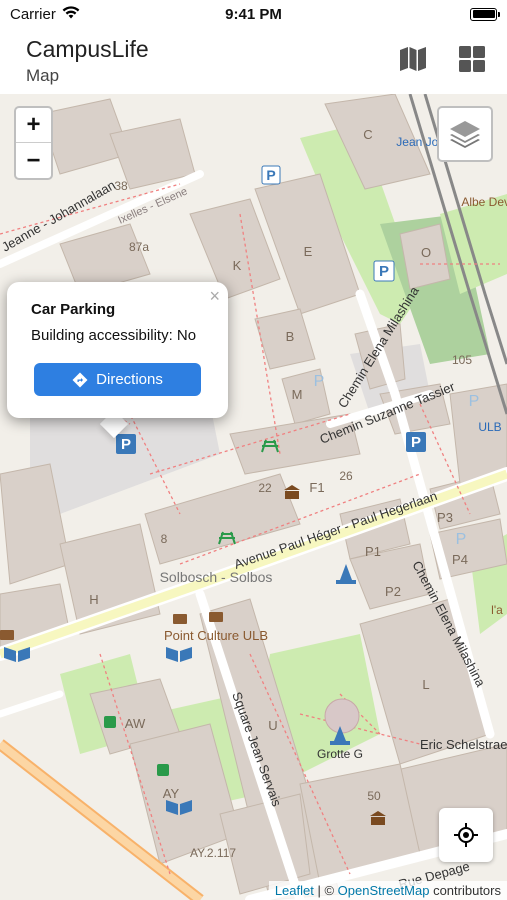 This screenshot has height=900, width=507. What do you see at coordinates (33, 160) in the screenshot?
I see `zoom-out-button: −` at bounding box center [33, 160].